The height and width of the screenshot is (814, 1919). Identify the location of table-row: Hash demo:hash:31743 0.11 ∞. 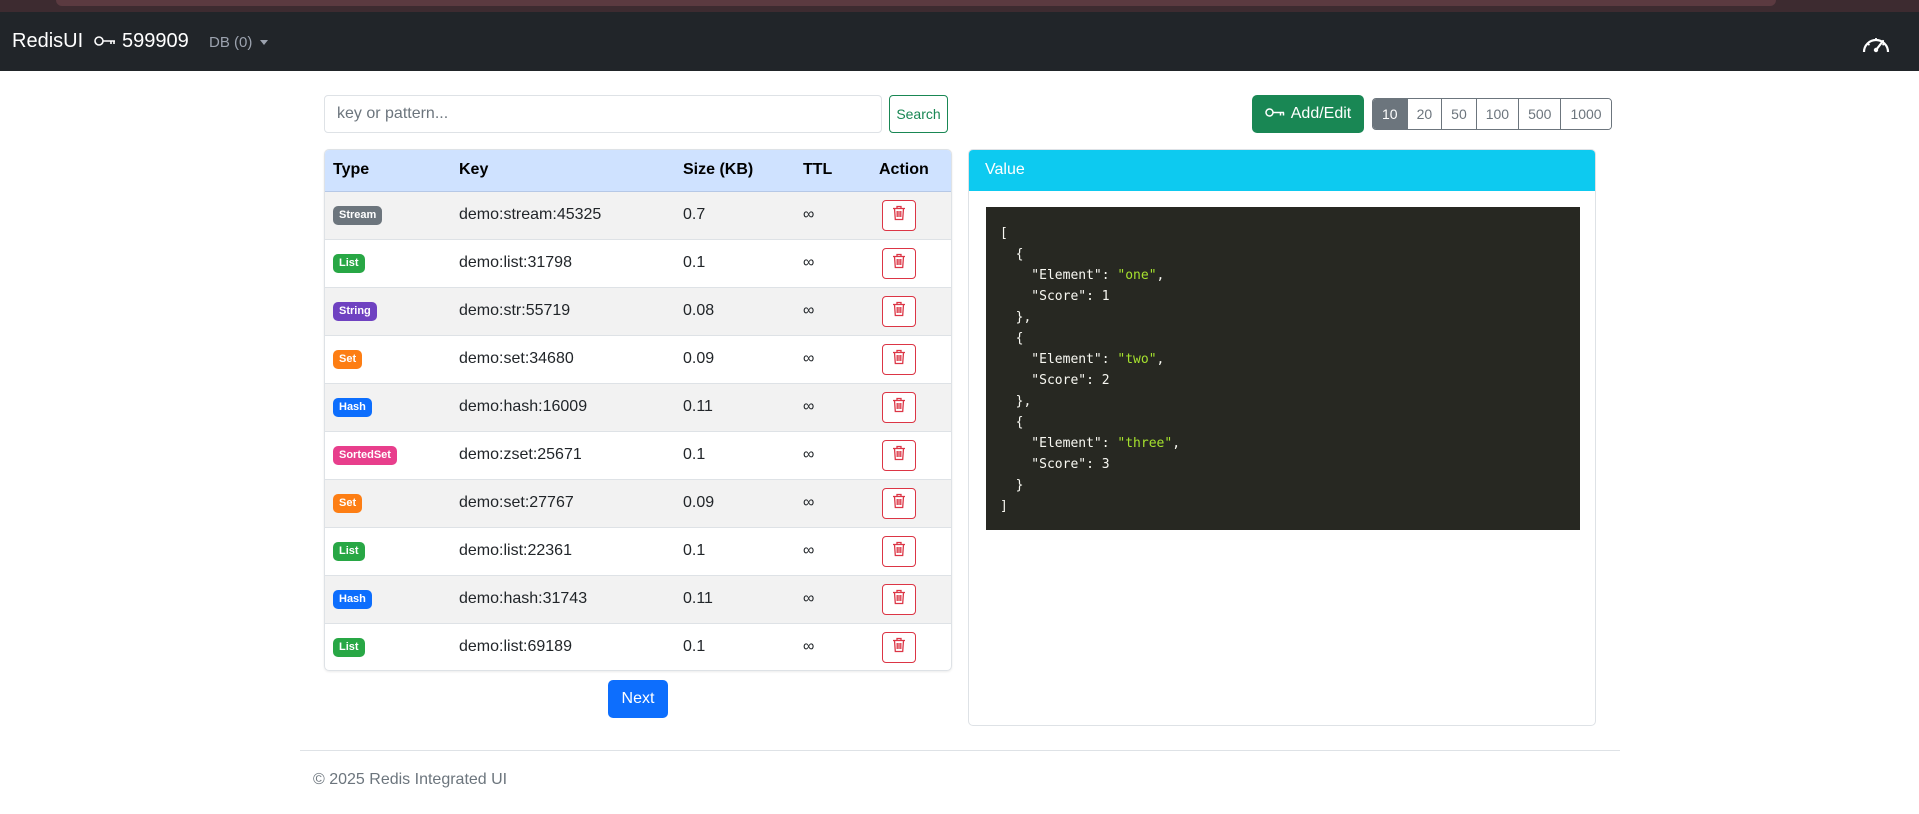
(638, 599).